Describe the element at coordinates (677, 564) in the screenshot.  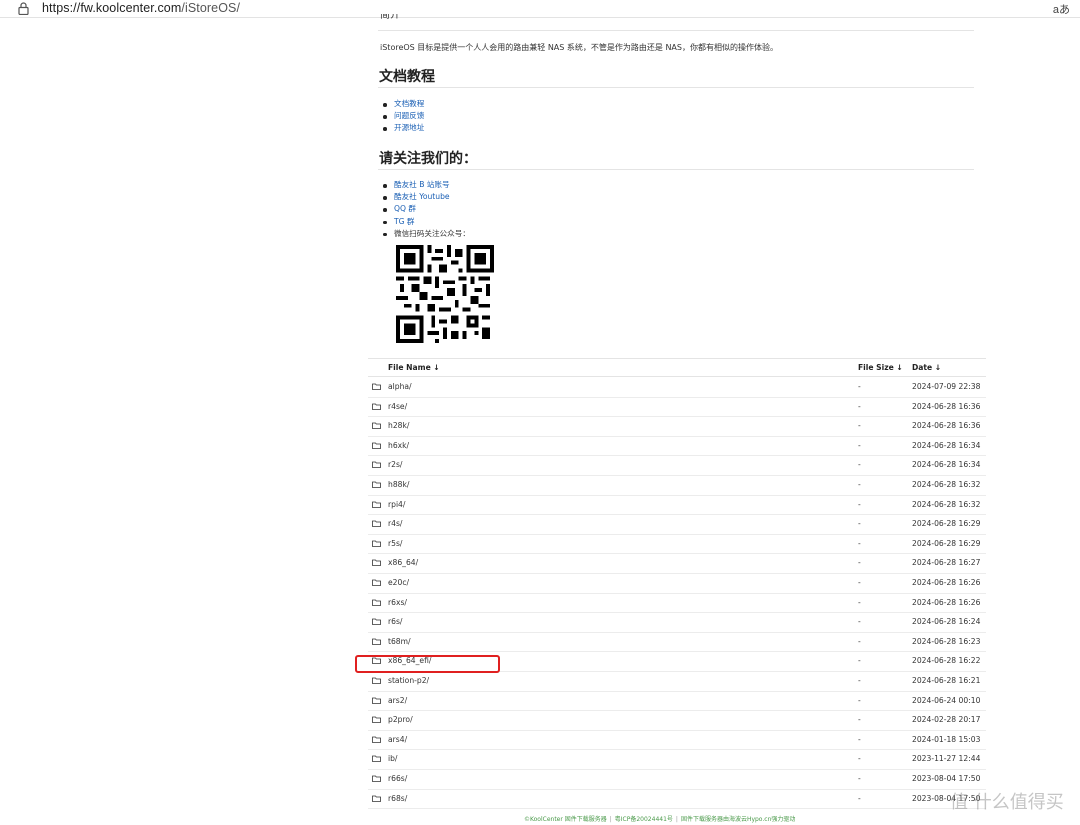
I see `table-row: x86_64/ - 2024-06-28 16:27` at that location.